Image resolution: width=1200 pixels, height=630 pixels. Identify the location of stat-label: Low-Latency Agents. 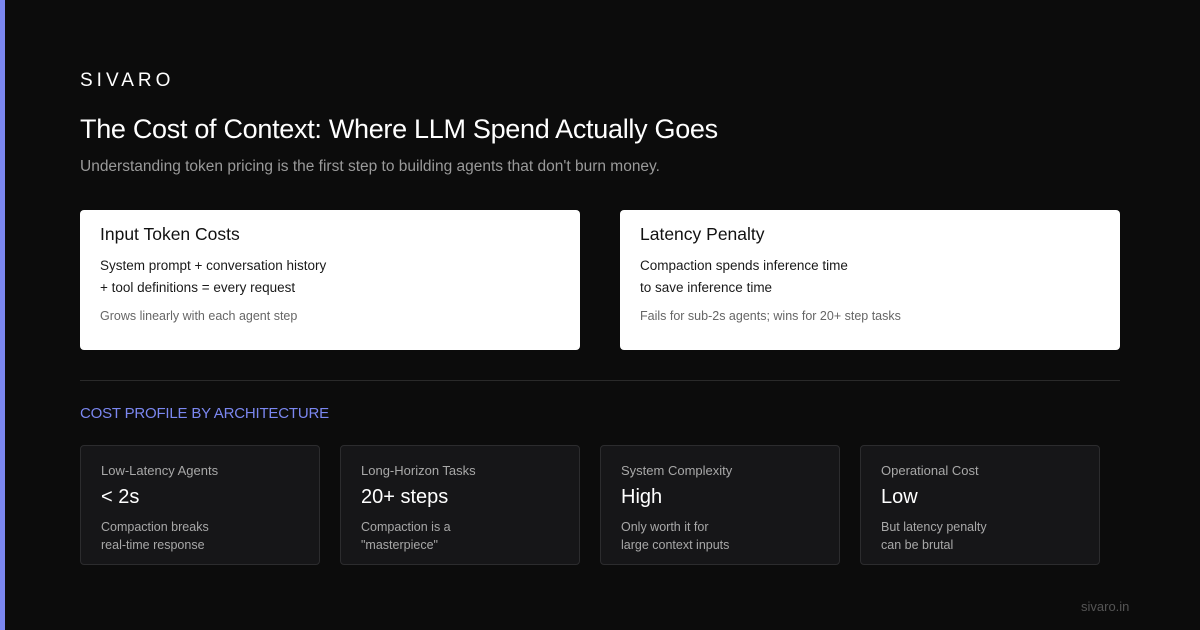
(160, 470).